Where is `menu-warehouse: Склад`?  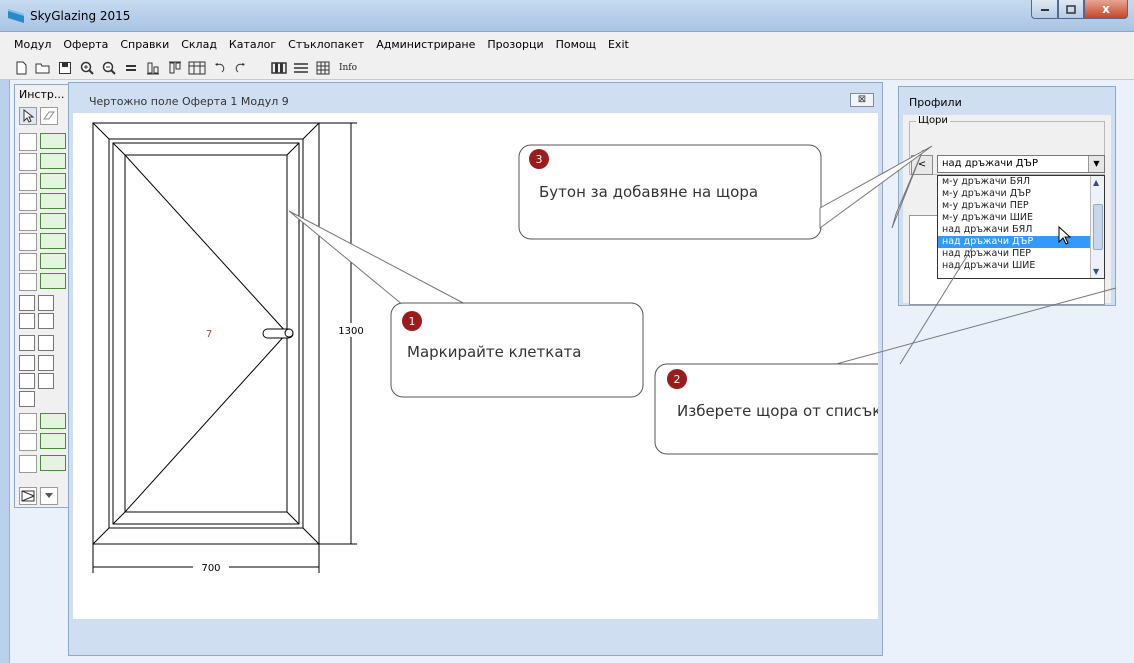 menu-warehouse: Склад is located at coordinates (199, 44).